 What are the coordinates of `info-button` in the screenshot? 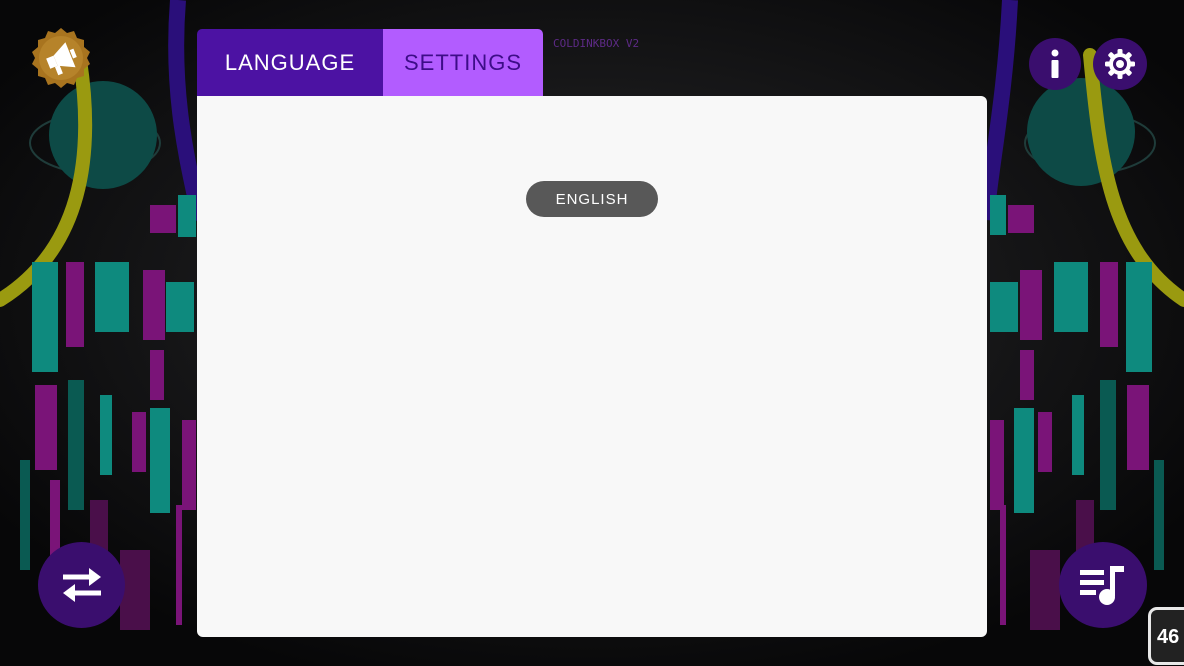 It's located at (1055, 64).